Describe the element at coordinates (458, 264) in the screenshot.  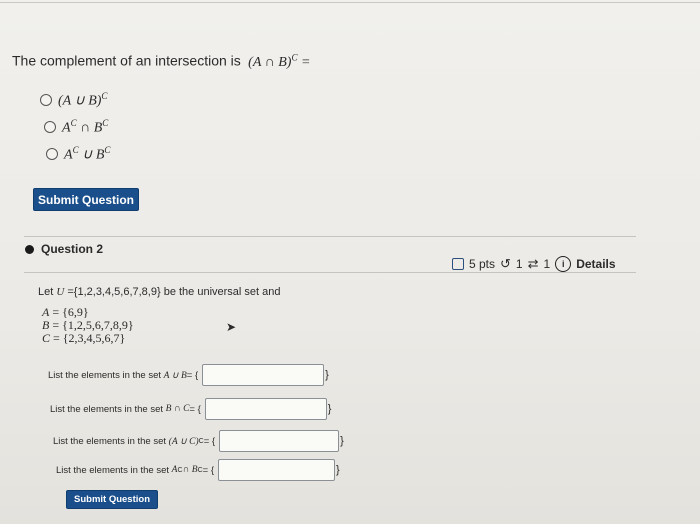
I see `edit-icon` at that location.